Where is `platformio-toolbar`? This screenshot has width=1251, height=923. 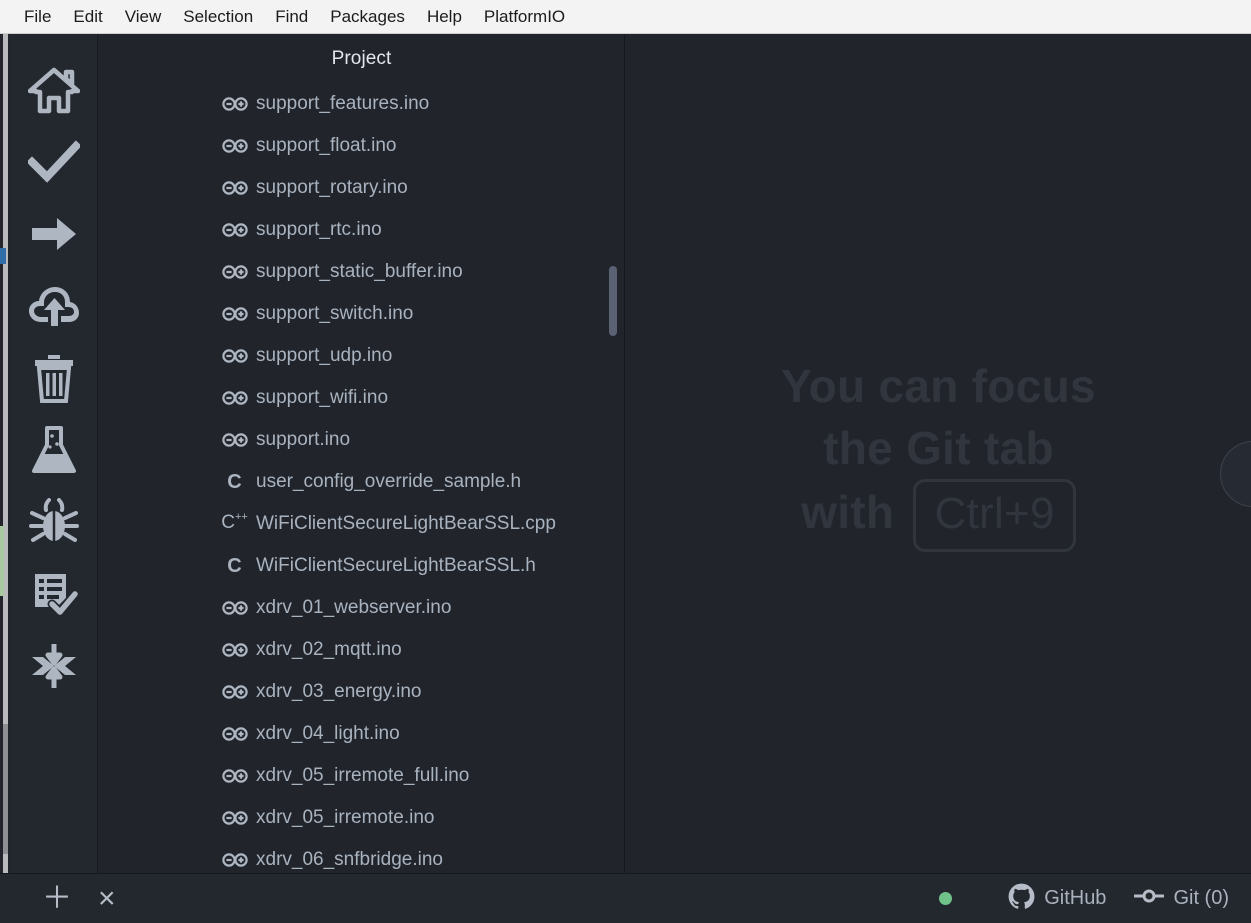
platformio-toolbar is located at coordinates (54, 453).